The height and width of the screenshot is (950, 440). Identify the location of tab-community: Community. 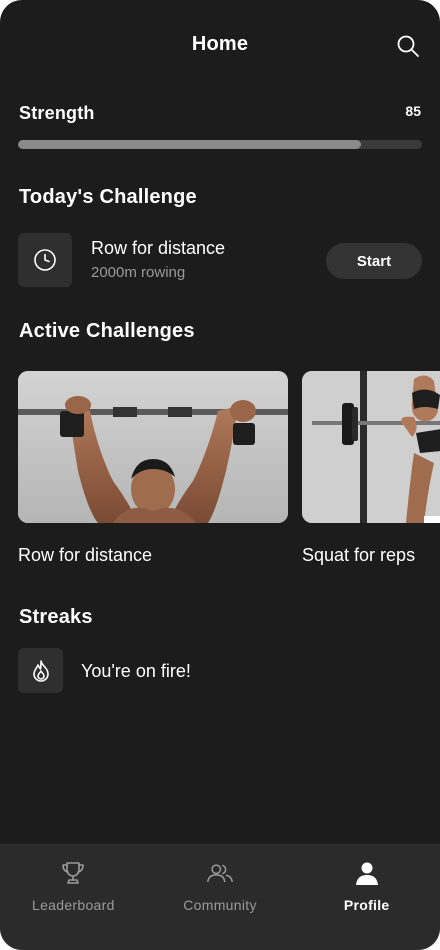
(220, 897).